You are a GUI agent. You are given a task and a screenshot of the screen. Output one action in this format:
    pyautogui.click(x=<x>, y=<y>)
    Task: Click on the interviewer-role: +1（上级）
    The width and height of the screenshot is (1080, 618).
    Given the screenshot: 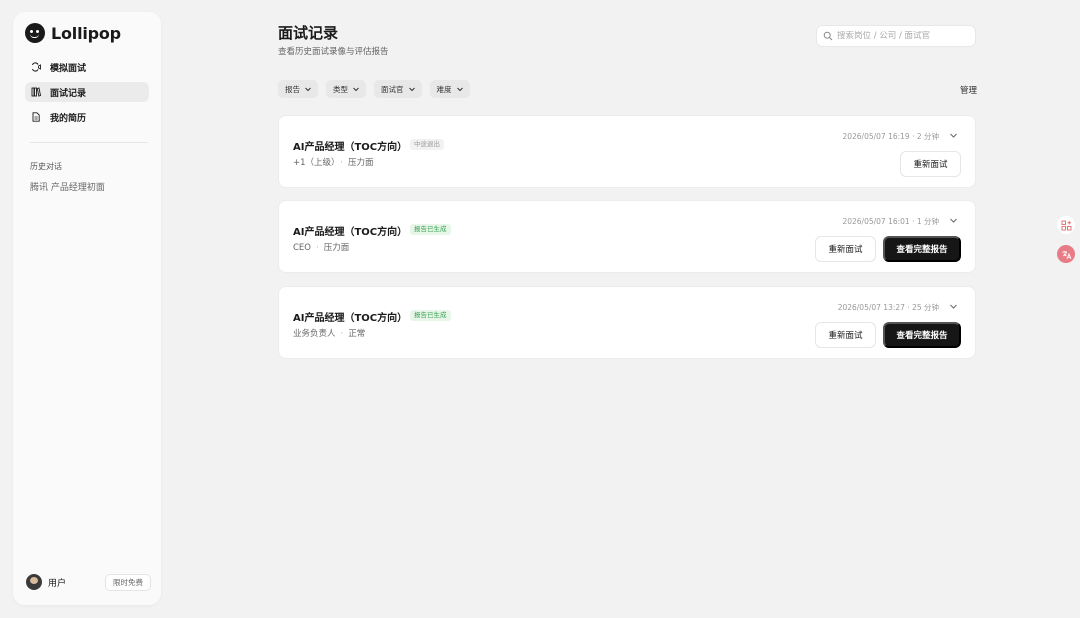 What is the action you would take?
    pyautogui.click(x=314, y=163)
    